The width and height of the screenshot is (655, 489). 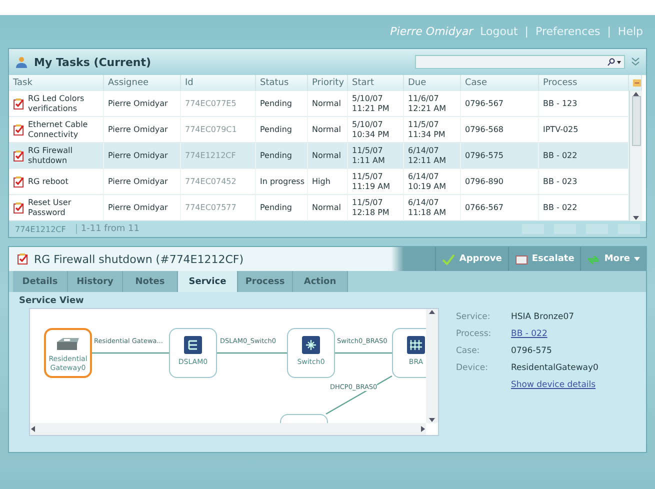 What do you see at coordinates (449, 259) in the screenshot?
I see `checkmark-icon` at bounding box center [449, 259].